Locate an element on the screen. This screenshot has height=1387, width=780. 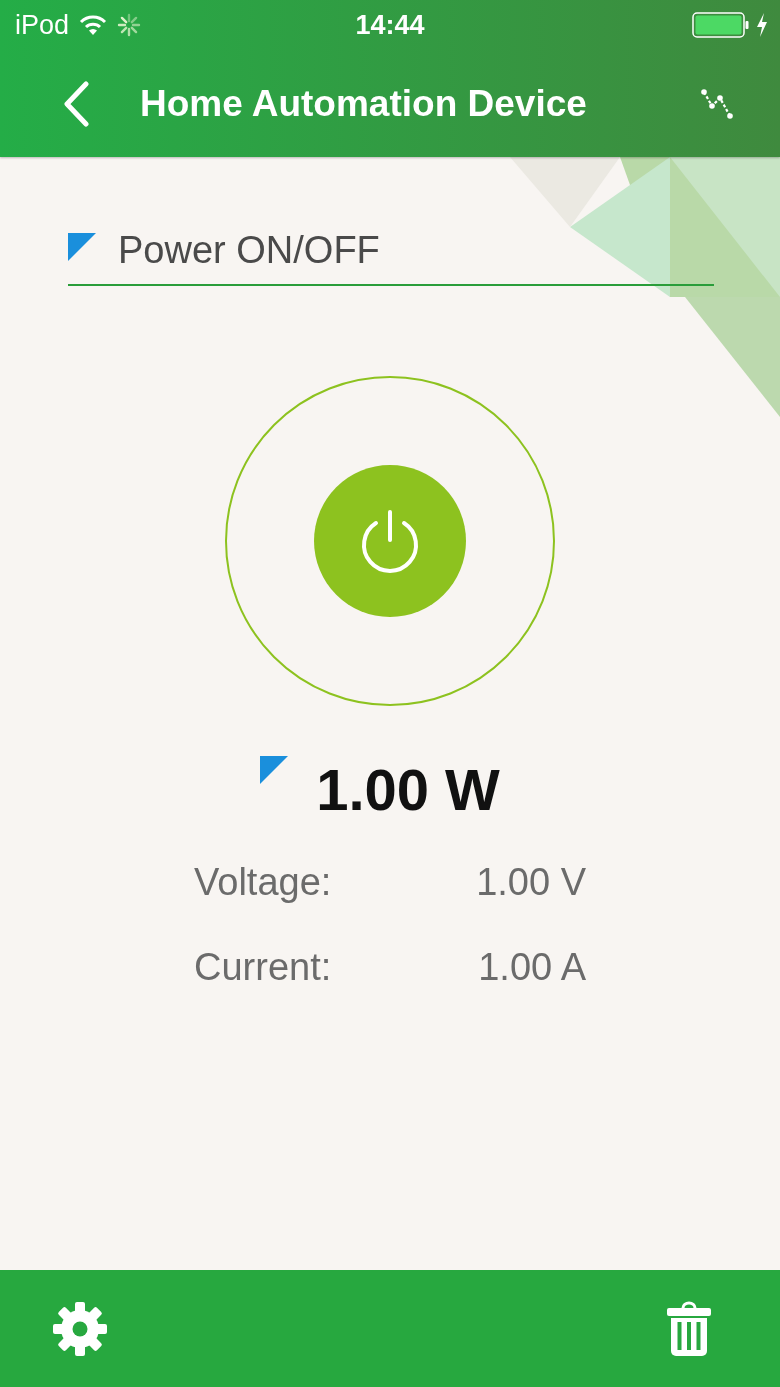
settings-button is located at coordinates (80, 1328).